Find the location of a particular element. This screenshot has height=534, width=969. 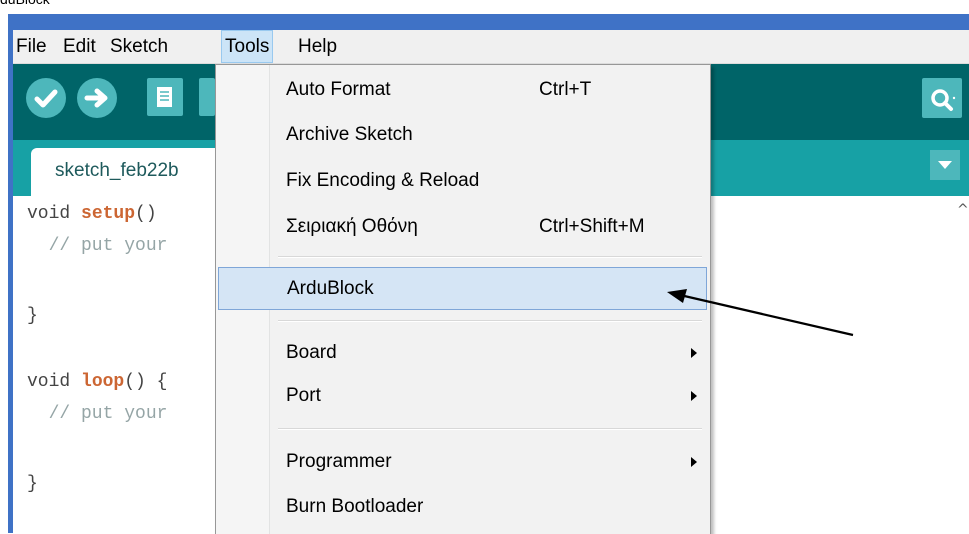

pointer-arrow-annotation is located at coordinates (760, 313).